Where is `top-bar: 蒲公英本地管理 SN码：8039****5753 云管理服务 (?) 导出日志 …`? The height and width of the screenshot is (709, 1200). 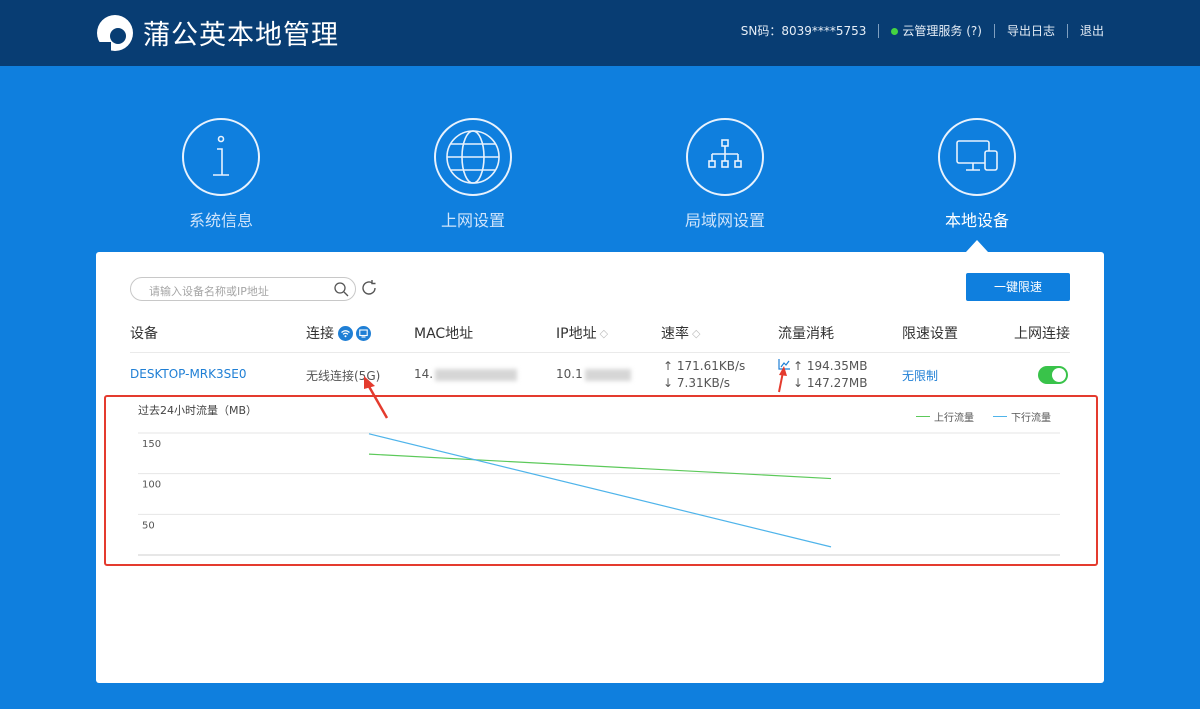
top-bar: 蒲公英本地管理 SN码：8039****5753 云管理服务 (?) 导出日志 … is located at coordinates (600, 33).